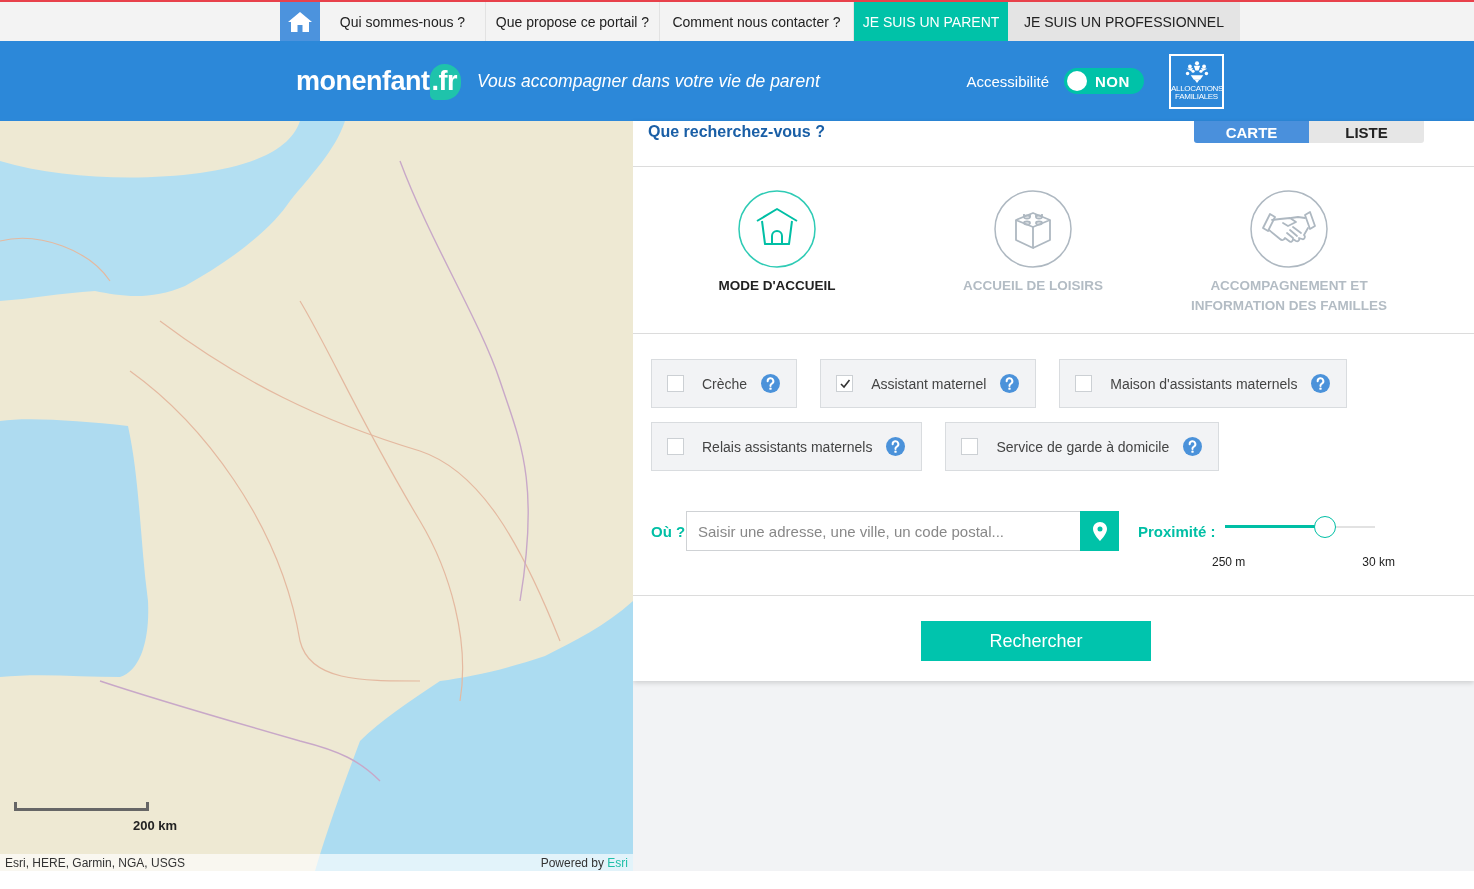  I want to click on audience-tab: JE SUIS UN PROFESSIONNEL, so click(1124, 21).